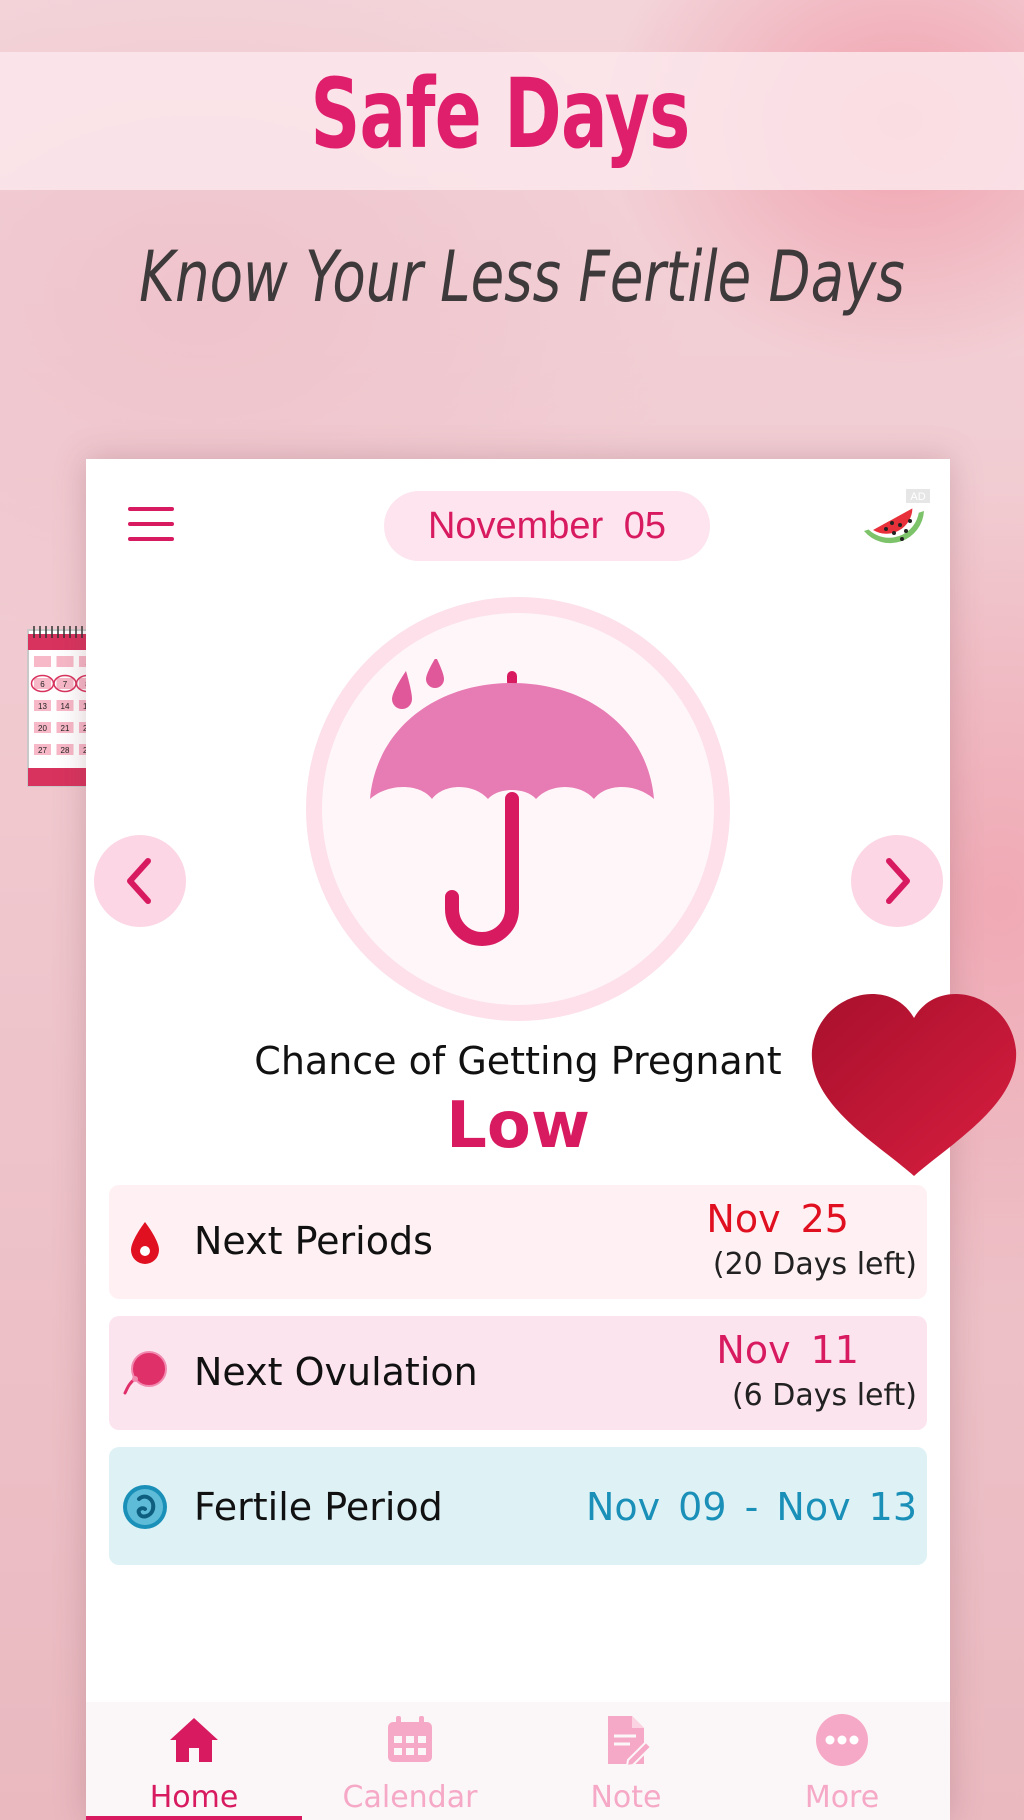 The width and height of the screenshot is (1024, 1820). I want to click on more-icon, so click(842, 1740).